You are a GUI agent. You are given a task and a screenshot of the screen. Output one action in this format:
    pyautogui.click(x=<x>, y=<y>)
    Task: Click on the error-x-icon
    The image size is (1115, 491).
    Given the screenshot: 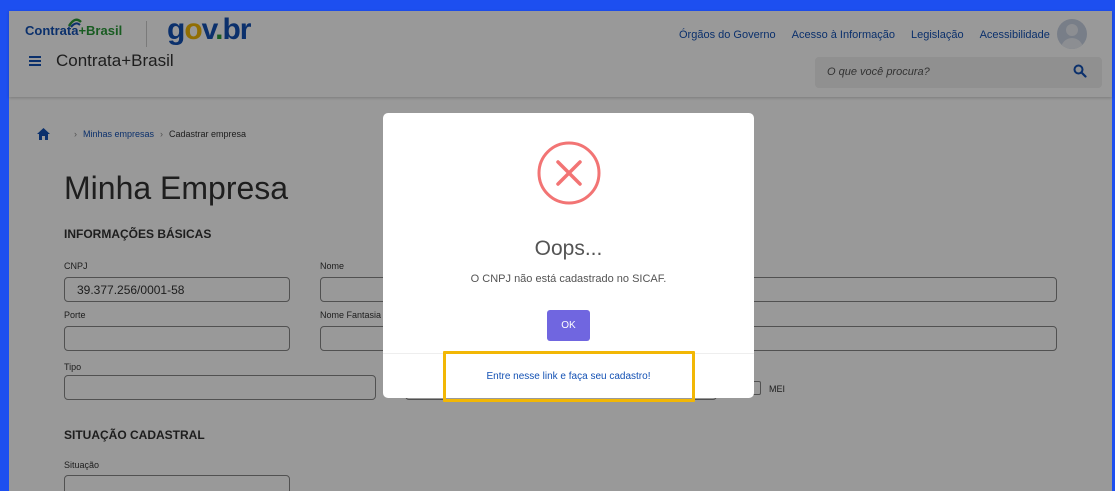 What is the action you would take?
    pyautogui.click(x=569, y=173)
    